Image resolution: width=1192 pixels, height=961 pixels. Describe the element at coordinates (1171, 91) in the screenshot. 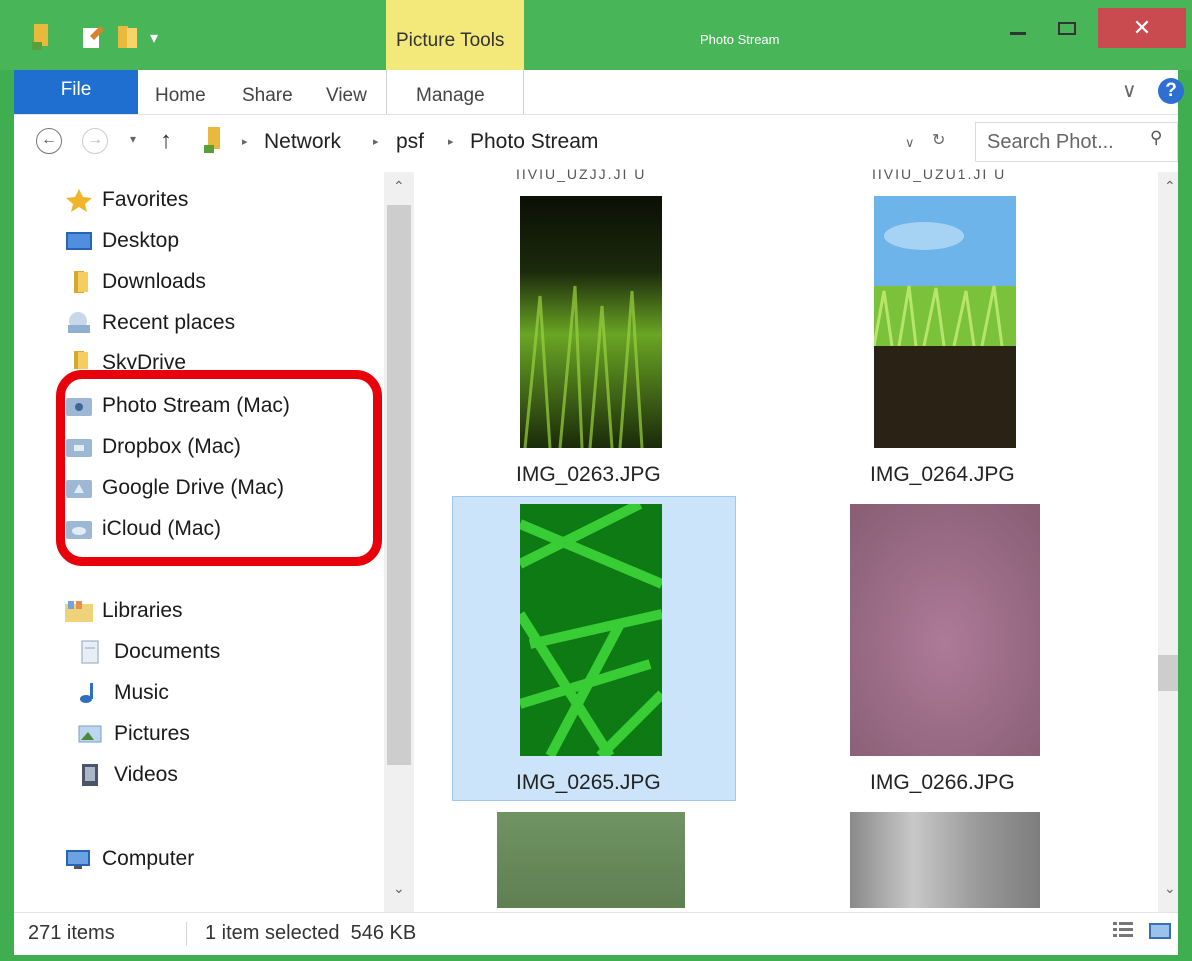

I see `help-icon: ?` at that location.